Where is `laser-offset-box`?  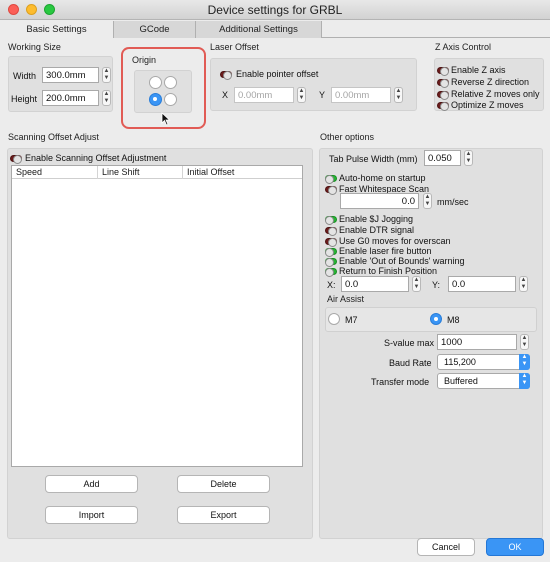 laser-offset-box is located at coordinates (313, 84).